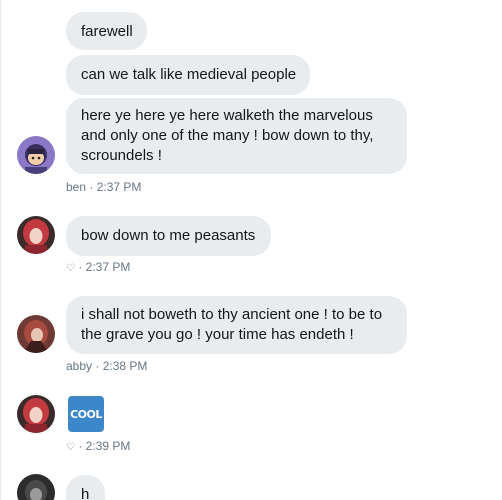 Image resolution: width=502 pixels, height=500 pixels. Describe the element at coordinates (76, 187) in the screenshot. I see `sender-name: ben` at that location.